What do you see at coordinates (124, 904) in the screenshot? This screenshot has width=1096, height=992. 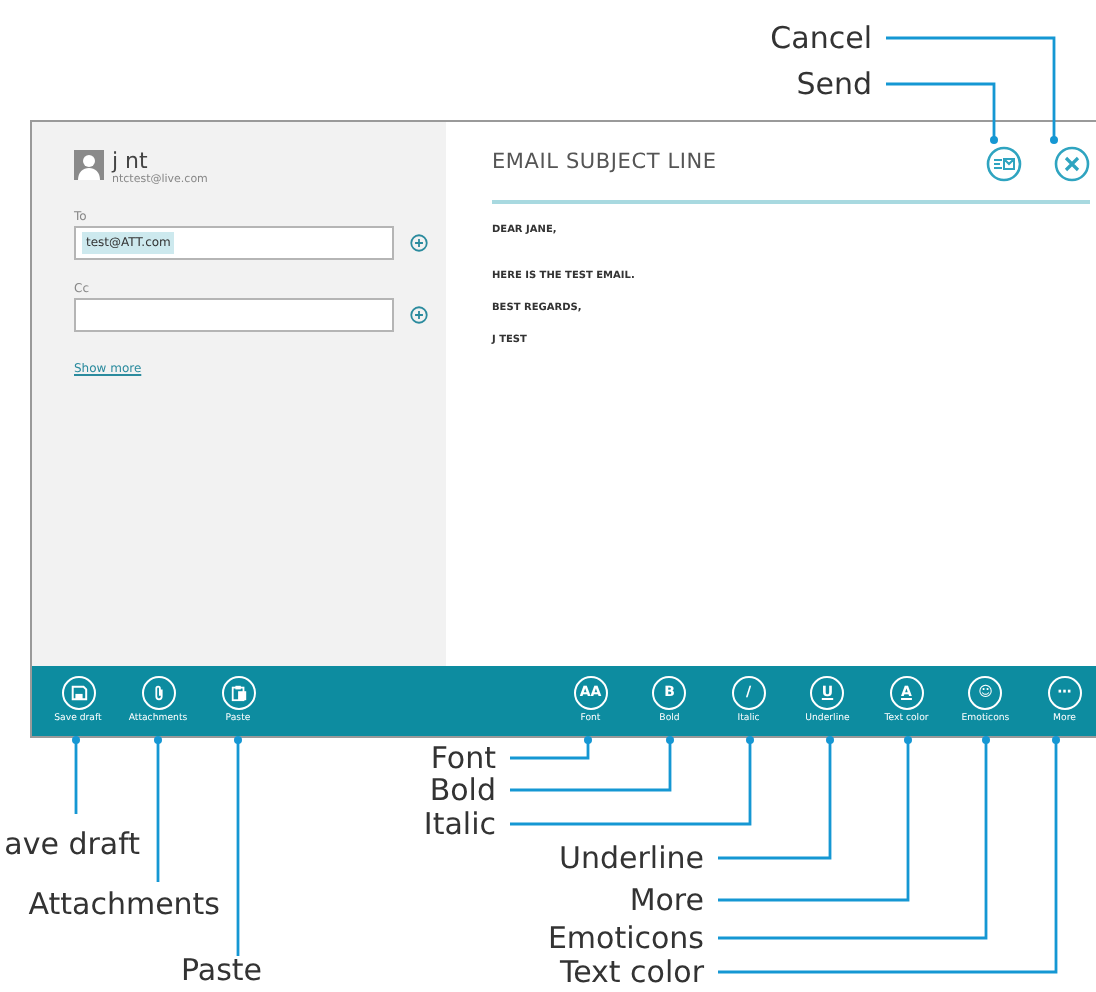 I see `callout-label: Attachments` at bounding box center [124, 904].